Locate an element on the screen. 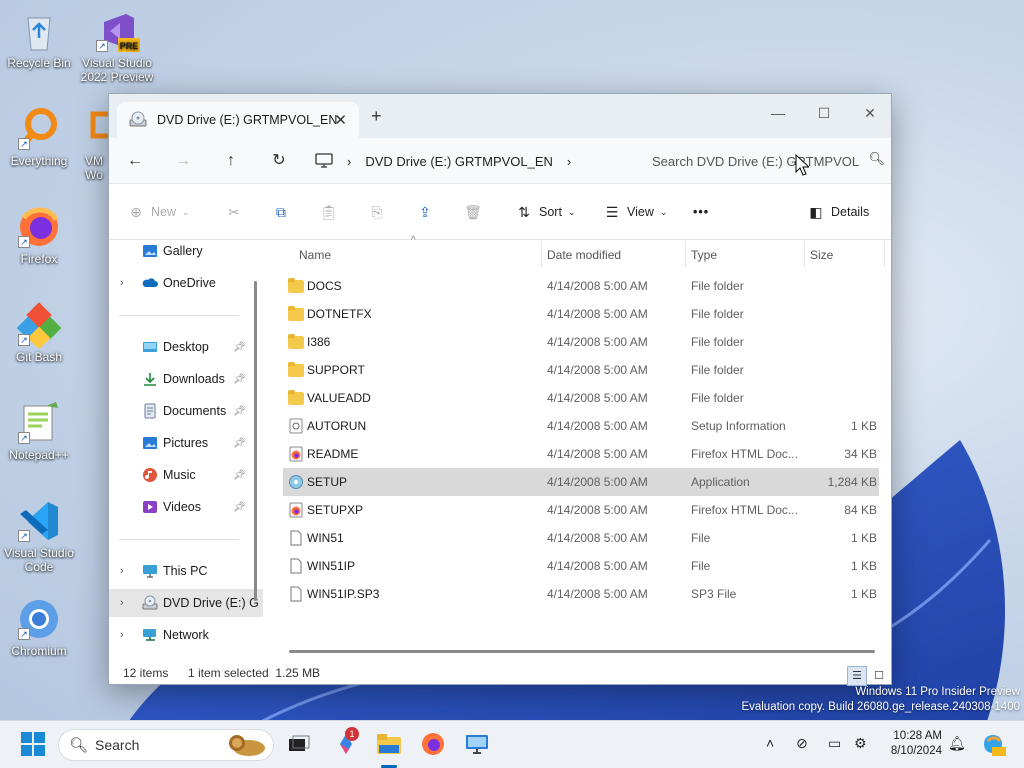  sidebar-item-network: › Network is located at coordinates (186, 635).